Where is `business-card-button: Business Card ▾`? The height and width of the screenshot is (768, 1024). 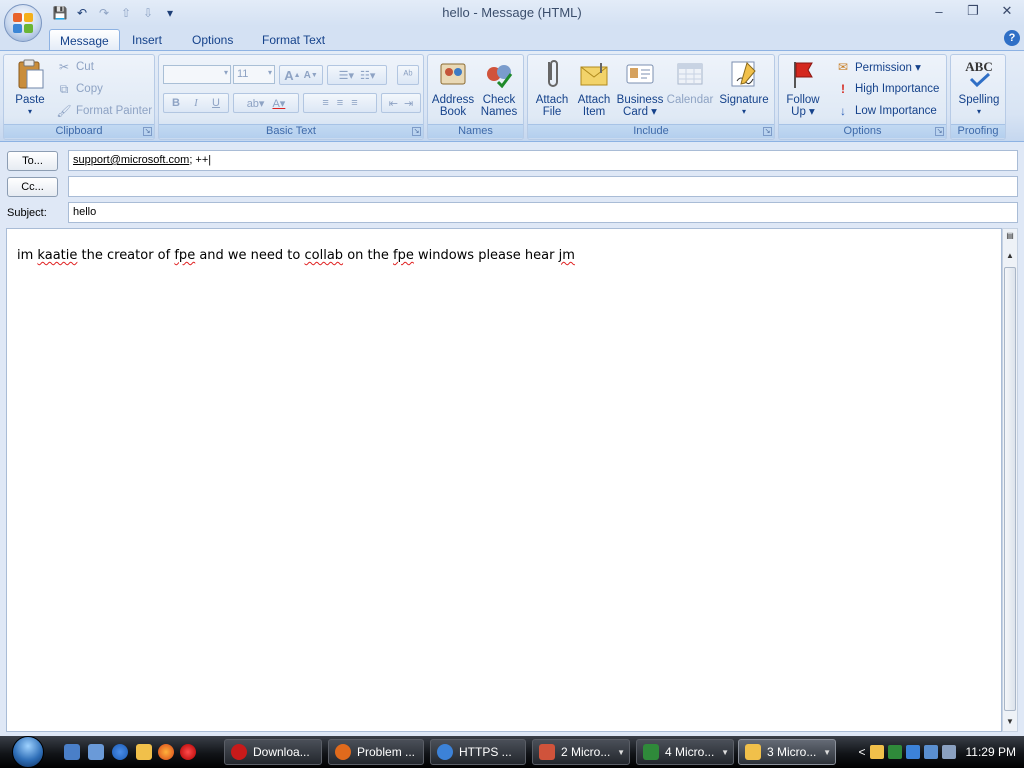 business-card-button: Business Card ▾ is located at coordinates (640, 88).